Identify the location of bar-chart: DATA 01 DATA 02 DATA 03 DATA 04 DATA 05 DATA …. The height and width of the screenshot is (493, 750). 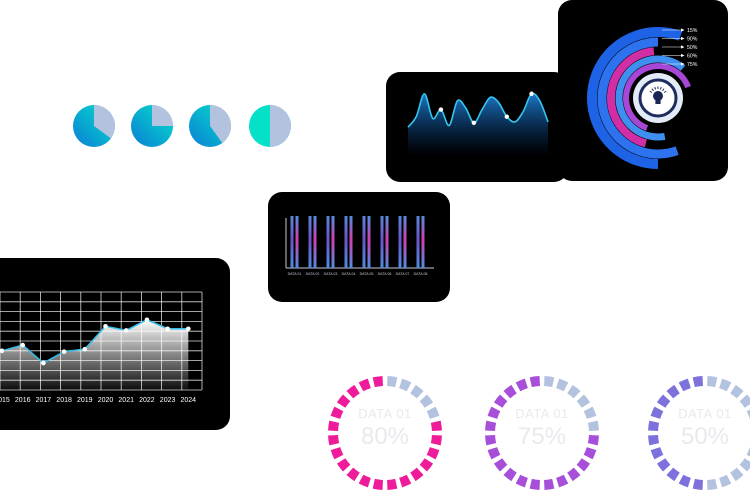
(359, 246).